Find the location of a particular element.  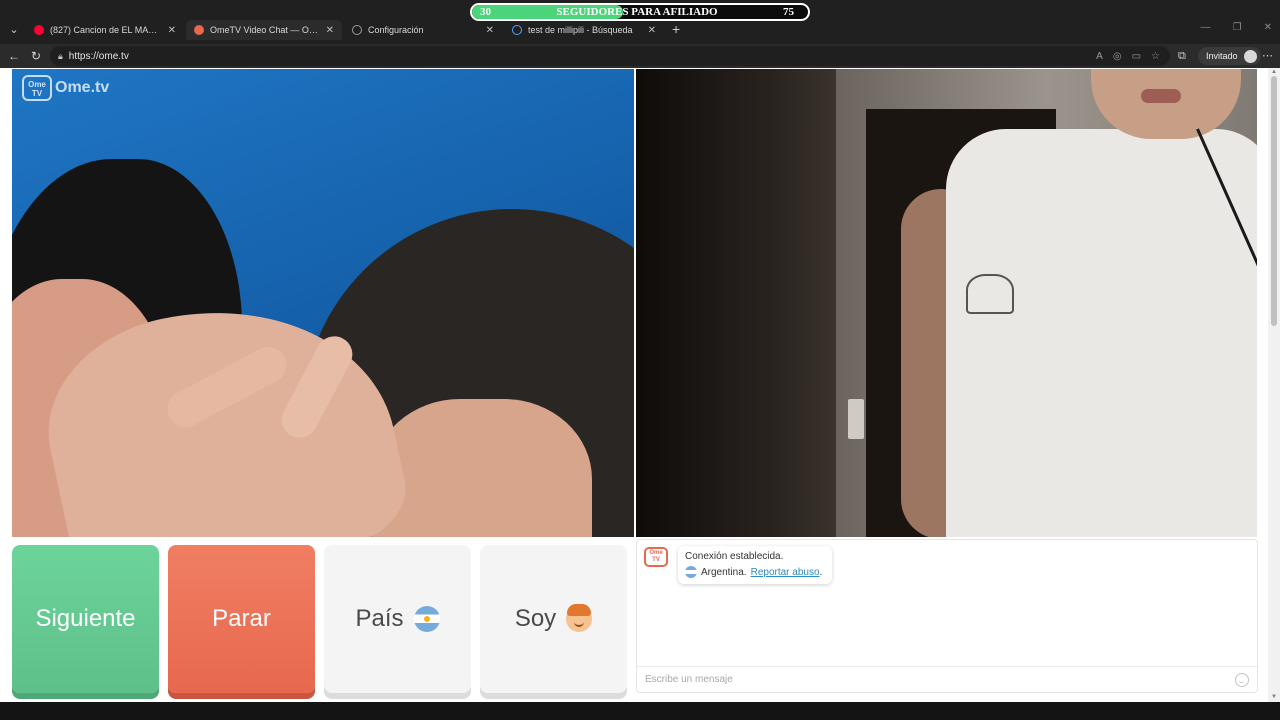

message-input is located at coordinates (940, 679).